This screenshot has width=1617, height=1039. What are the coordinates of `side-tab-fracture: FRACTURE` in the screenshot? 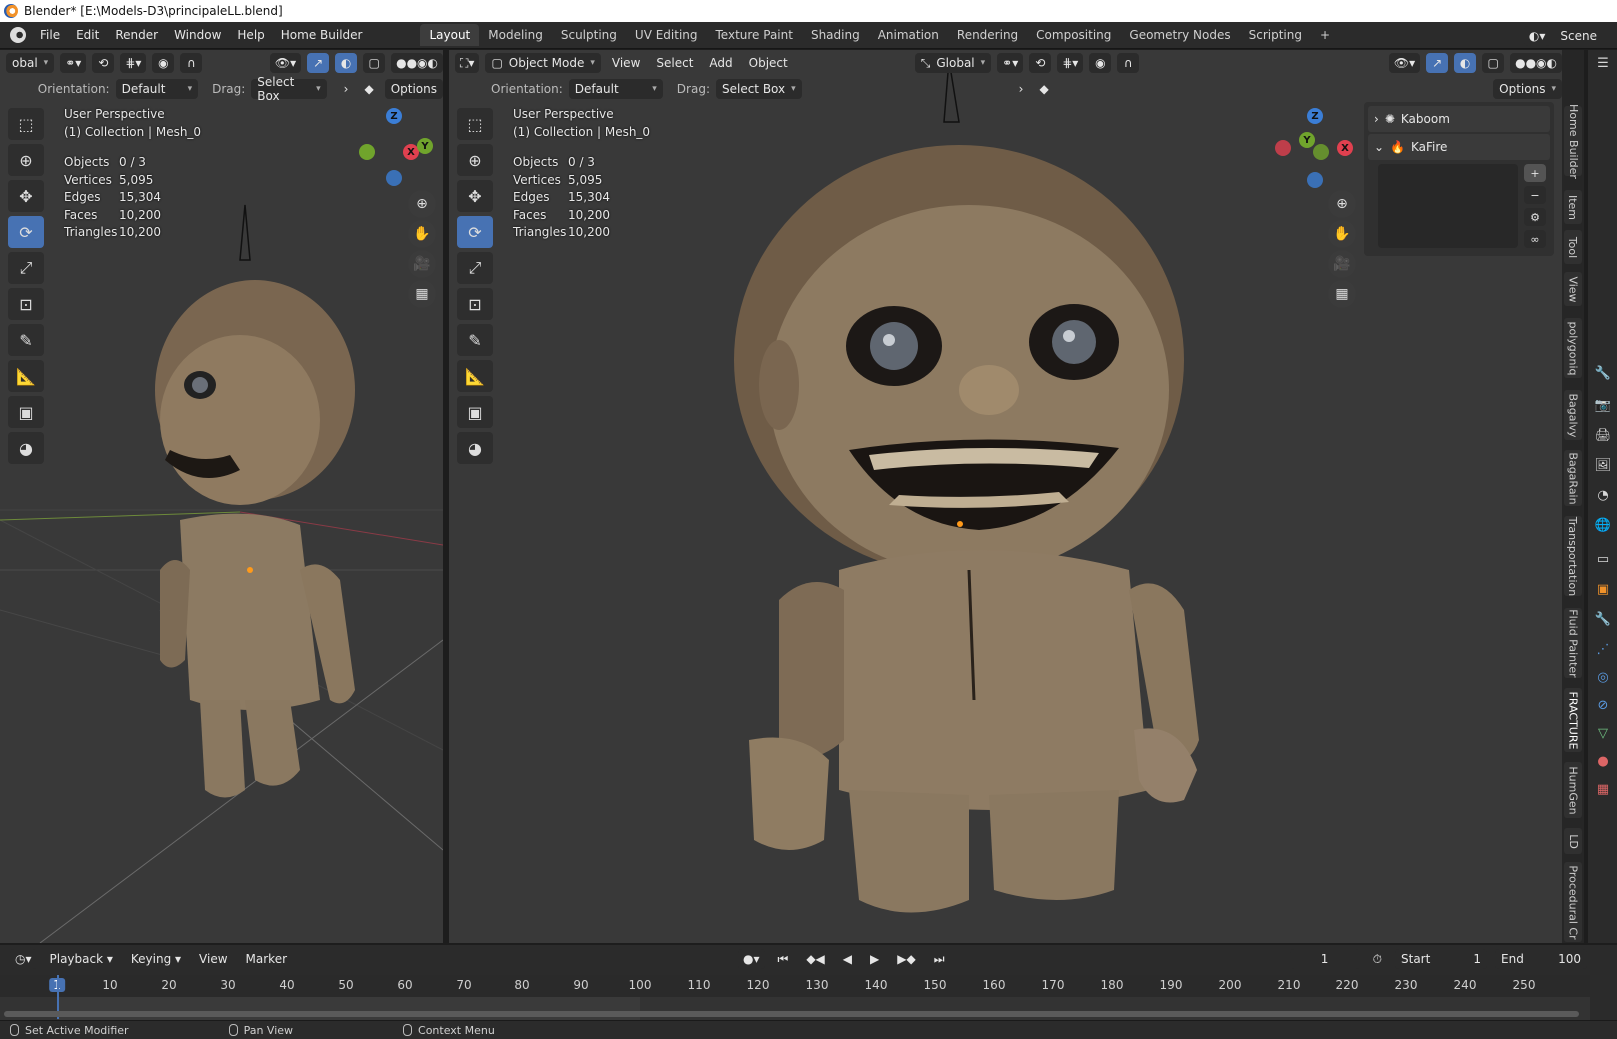 It's located at (1573, 720).